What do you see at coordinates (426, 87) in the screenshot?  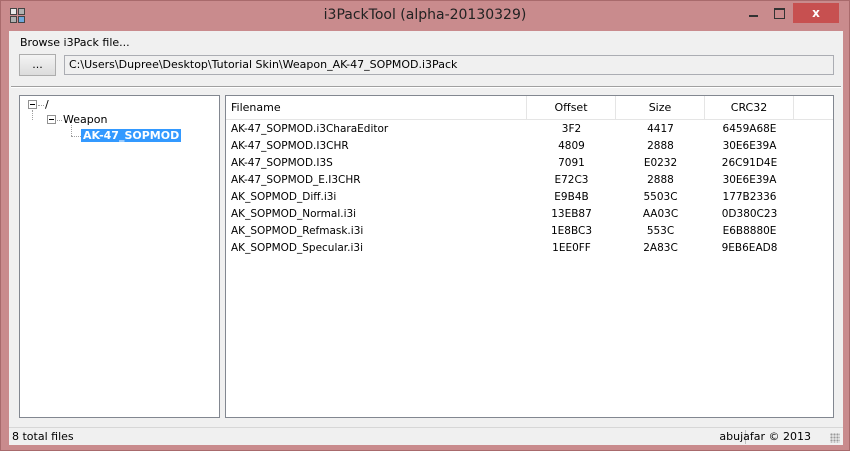 I see `divider` at bounding box center [426, 87].